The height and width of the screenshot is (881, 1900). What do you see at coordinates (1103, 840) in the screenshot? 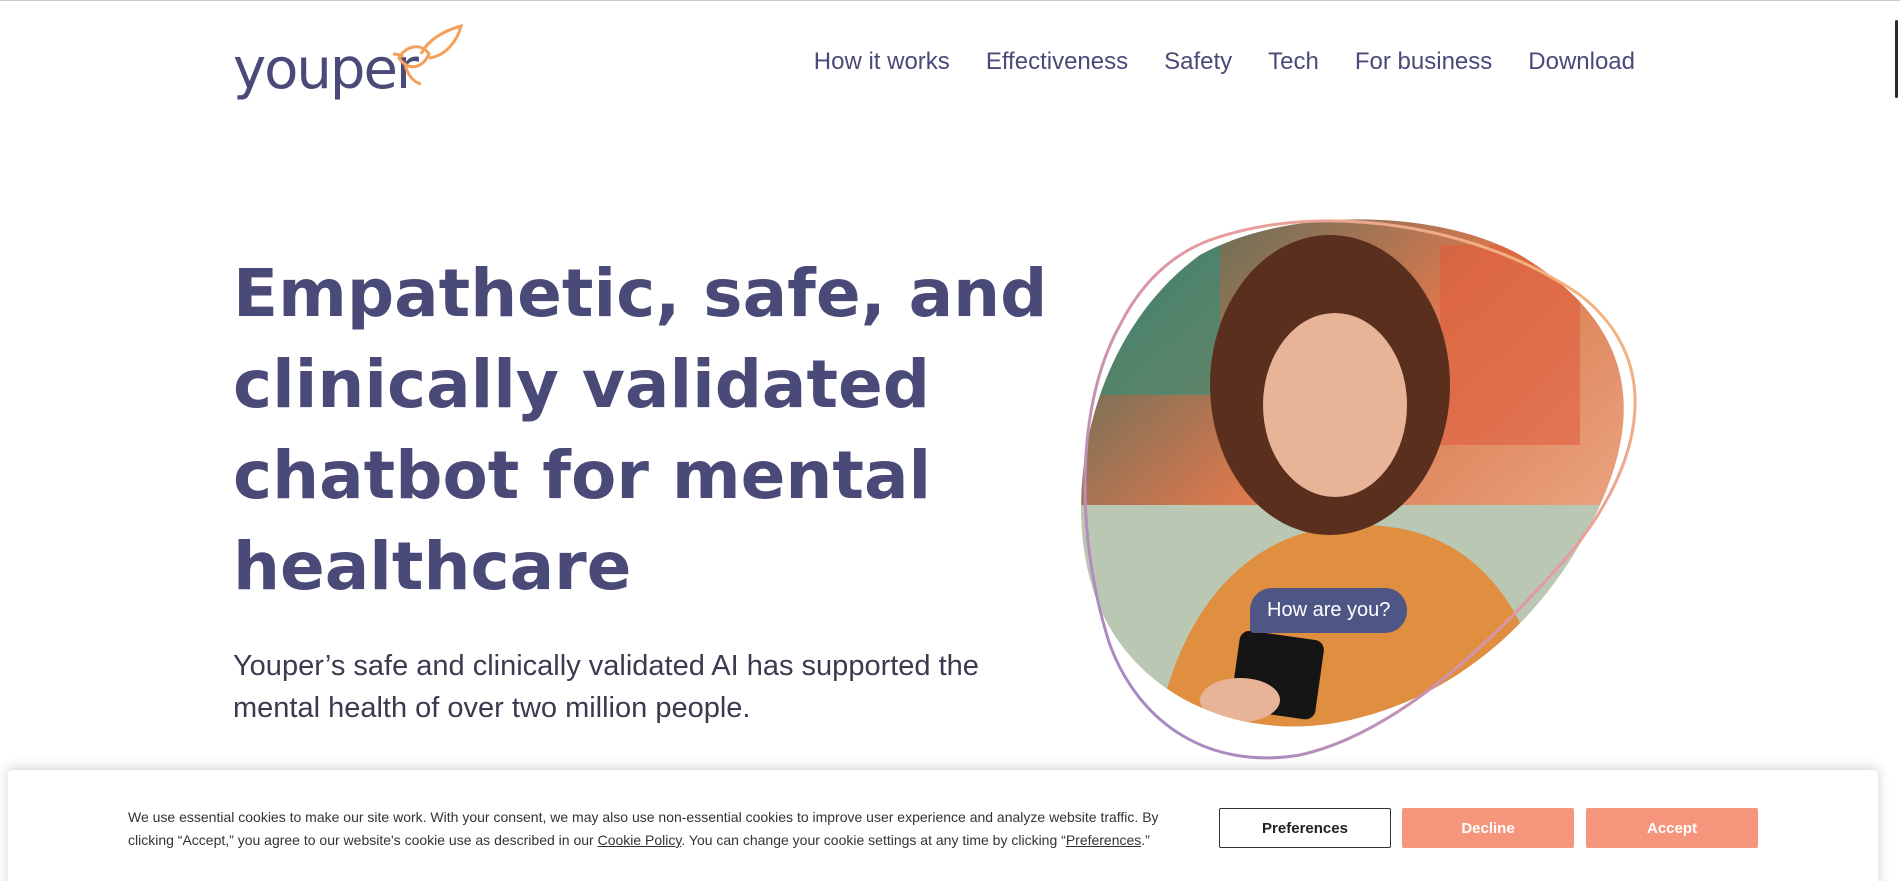
I see `preferences-link: Preferences` at bounding box center [1103, 840].